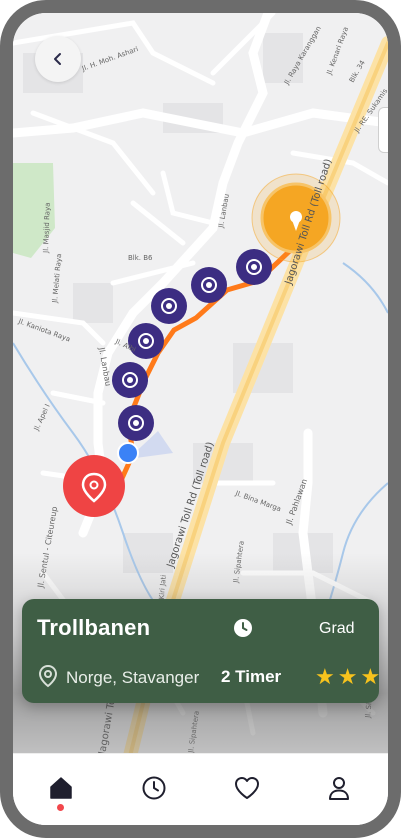 This screenshot has height=838, width=401. Describe the element at coordinates (94, 486) in the screenshot. I see `start-location-marker` at that location.